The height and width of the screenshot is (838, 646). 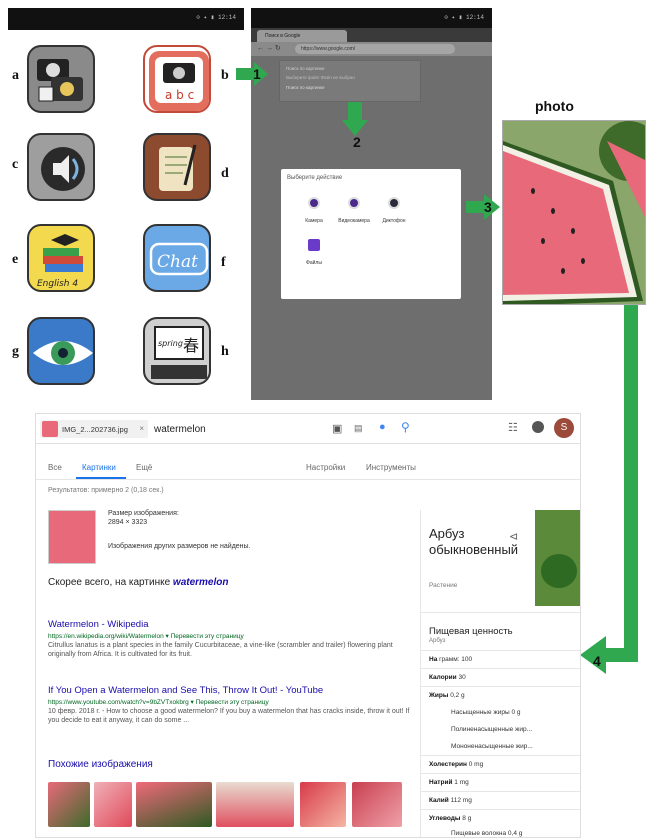 I want to click on image-chip-thumb, so click(x=50, y=429).